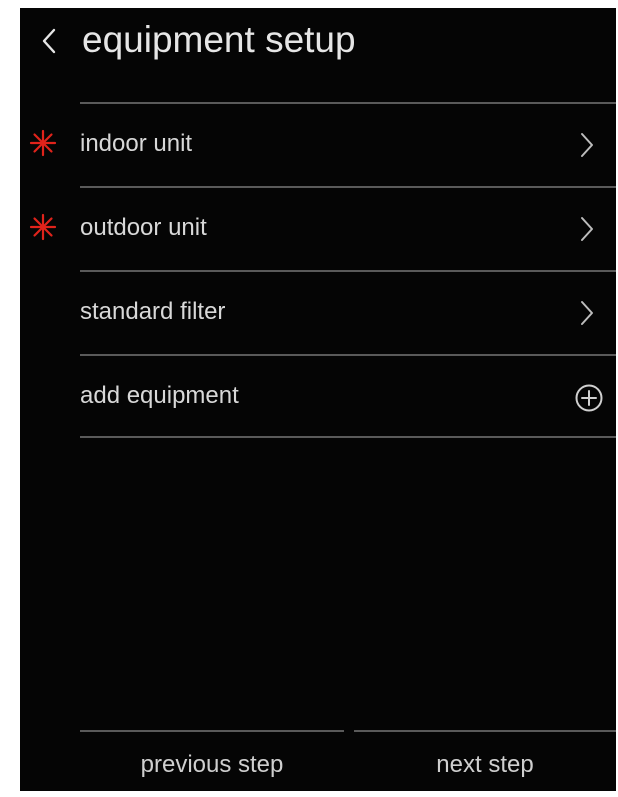  I want to click on list-item-label: outdoor unit, so click(143, 227).